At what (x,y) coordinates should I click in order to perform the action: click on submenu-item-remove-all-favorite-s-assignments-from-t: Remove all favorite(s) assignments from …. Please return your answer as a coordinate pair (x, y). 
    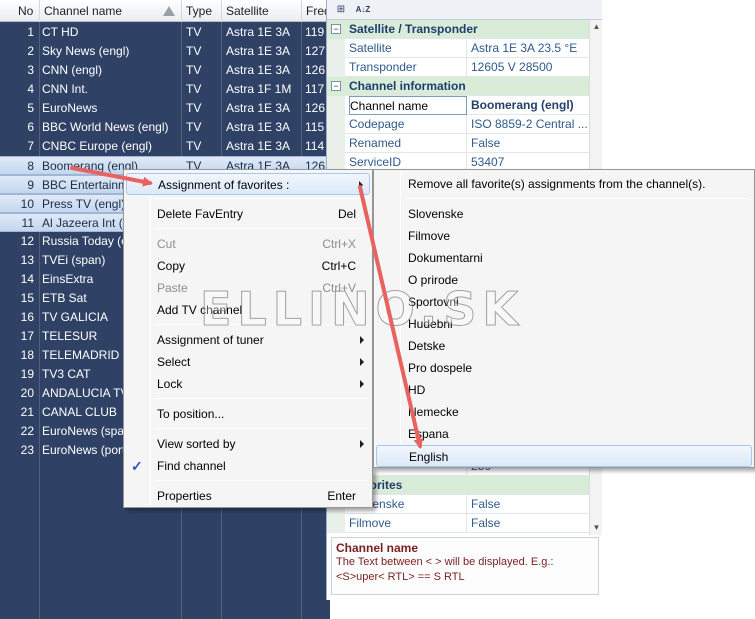
    Looking at the image, I should click on (564, 184).